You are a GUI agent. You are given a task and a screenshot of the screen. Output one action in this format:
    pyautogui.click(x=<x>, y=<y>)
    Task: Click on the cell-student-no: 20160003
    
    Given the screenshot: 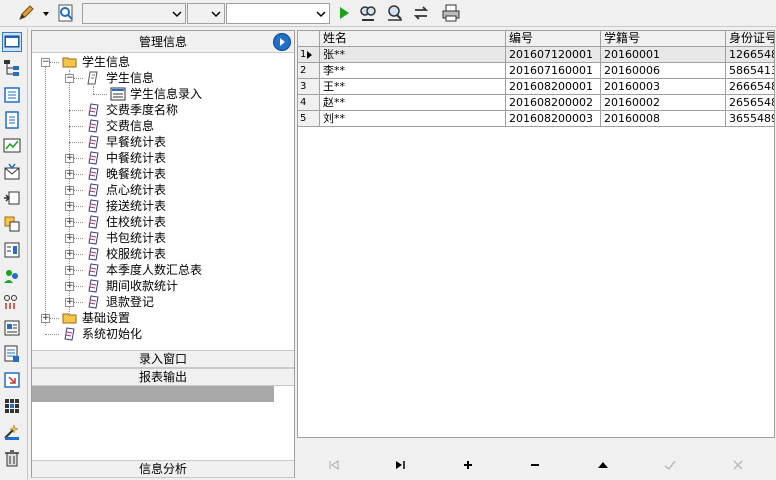 What is the action you would take?
    pyautogui.click(x=663, y=87)
    